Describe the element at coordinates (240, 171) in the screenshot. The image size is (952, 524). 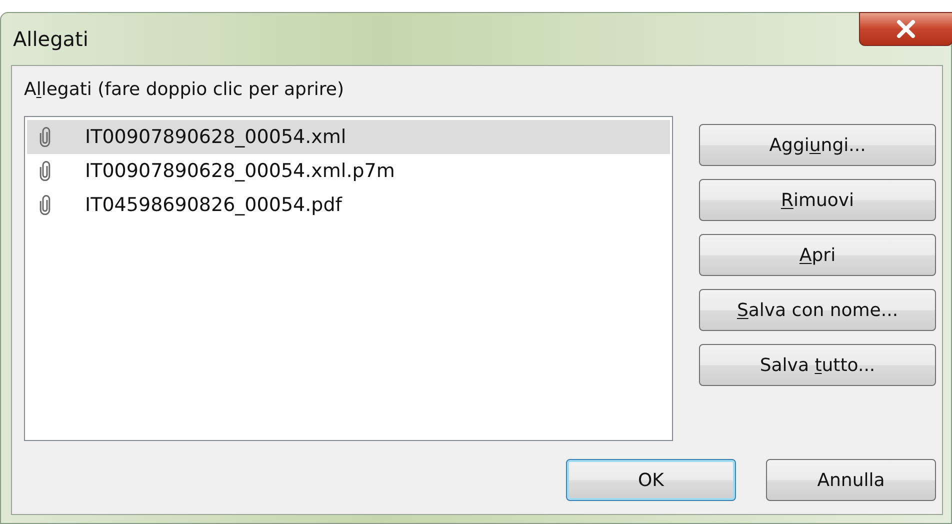
I see `file-name: IT00907890628_00054.xml.p7m` at that location.